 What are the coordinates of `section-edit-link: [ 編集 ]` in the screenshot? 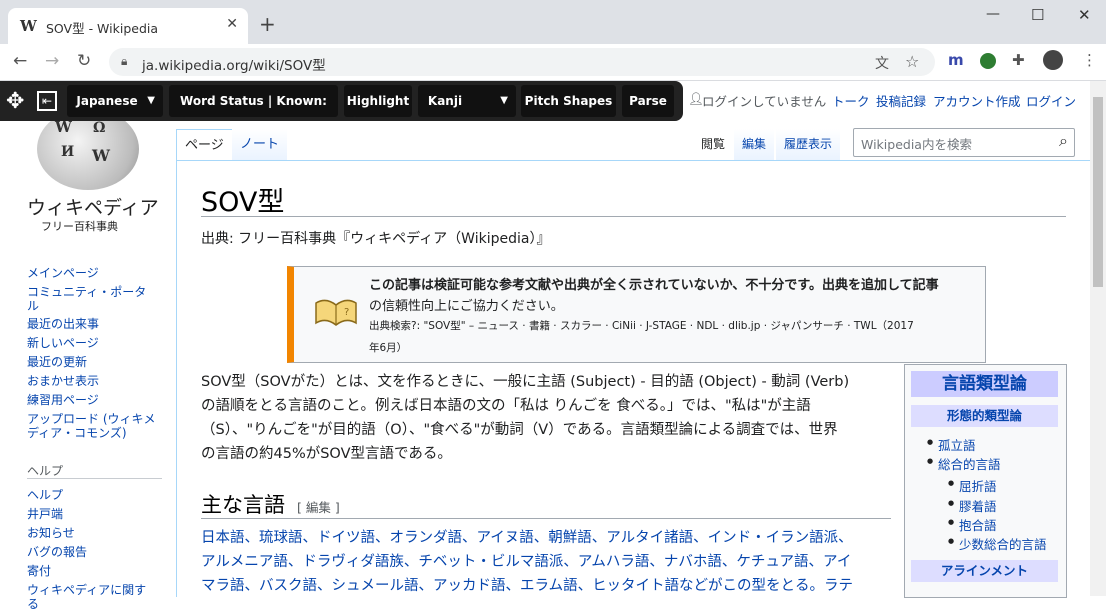 It's located at (318, 507).